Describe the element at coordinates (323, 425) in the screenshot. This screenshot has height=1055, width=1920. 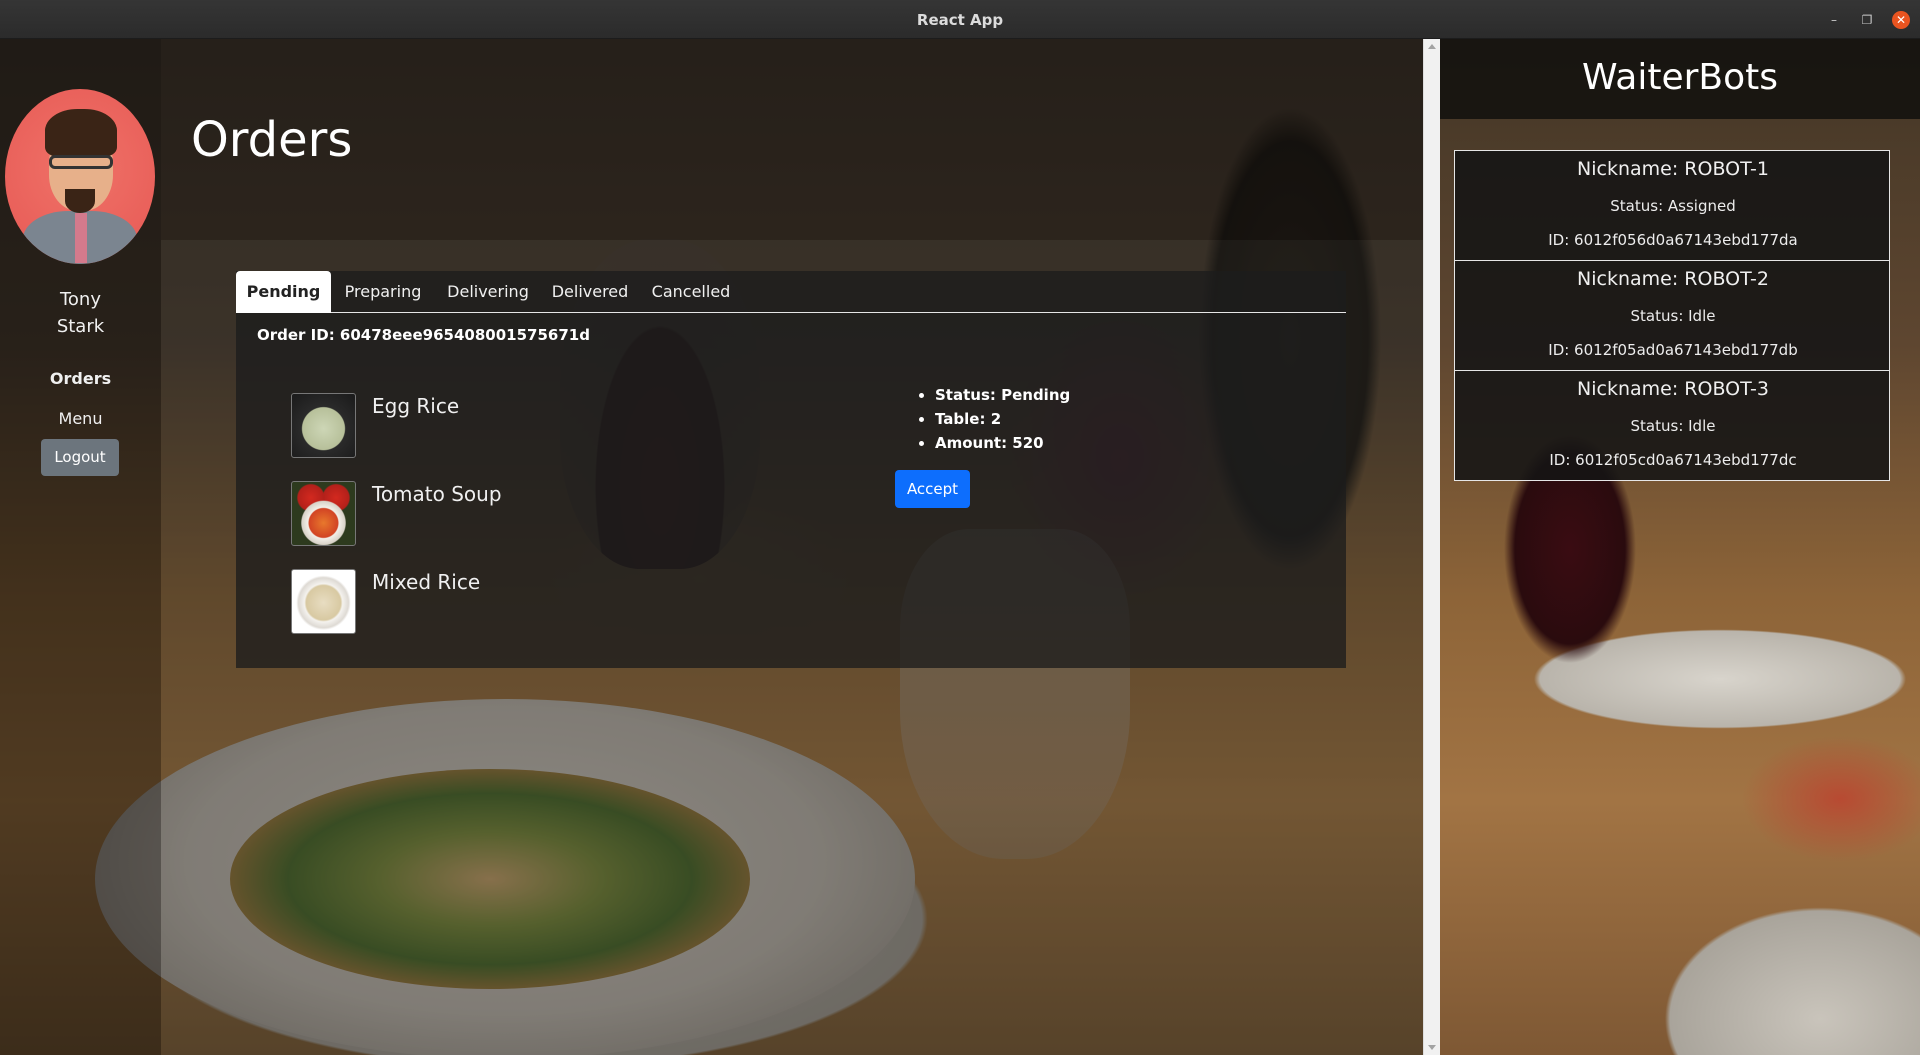
I see `egg-rice-thumbnail` at that location.